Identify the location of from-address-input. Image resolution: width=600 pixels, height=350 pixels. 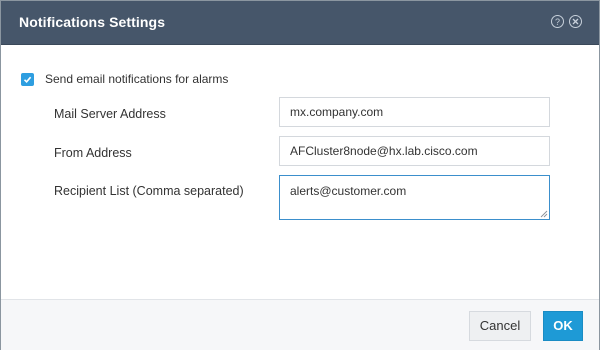
(414, 151).